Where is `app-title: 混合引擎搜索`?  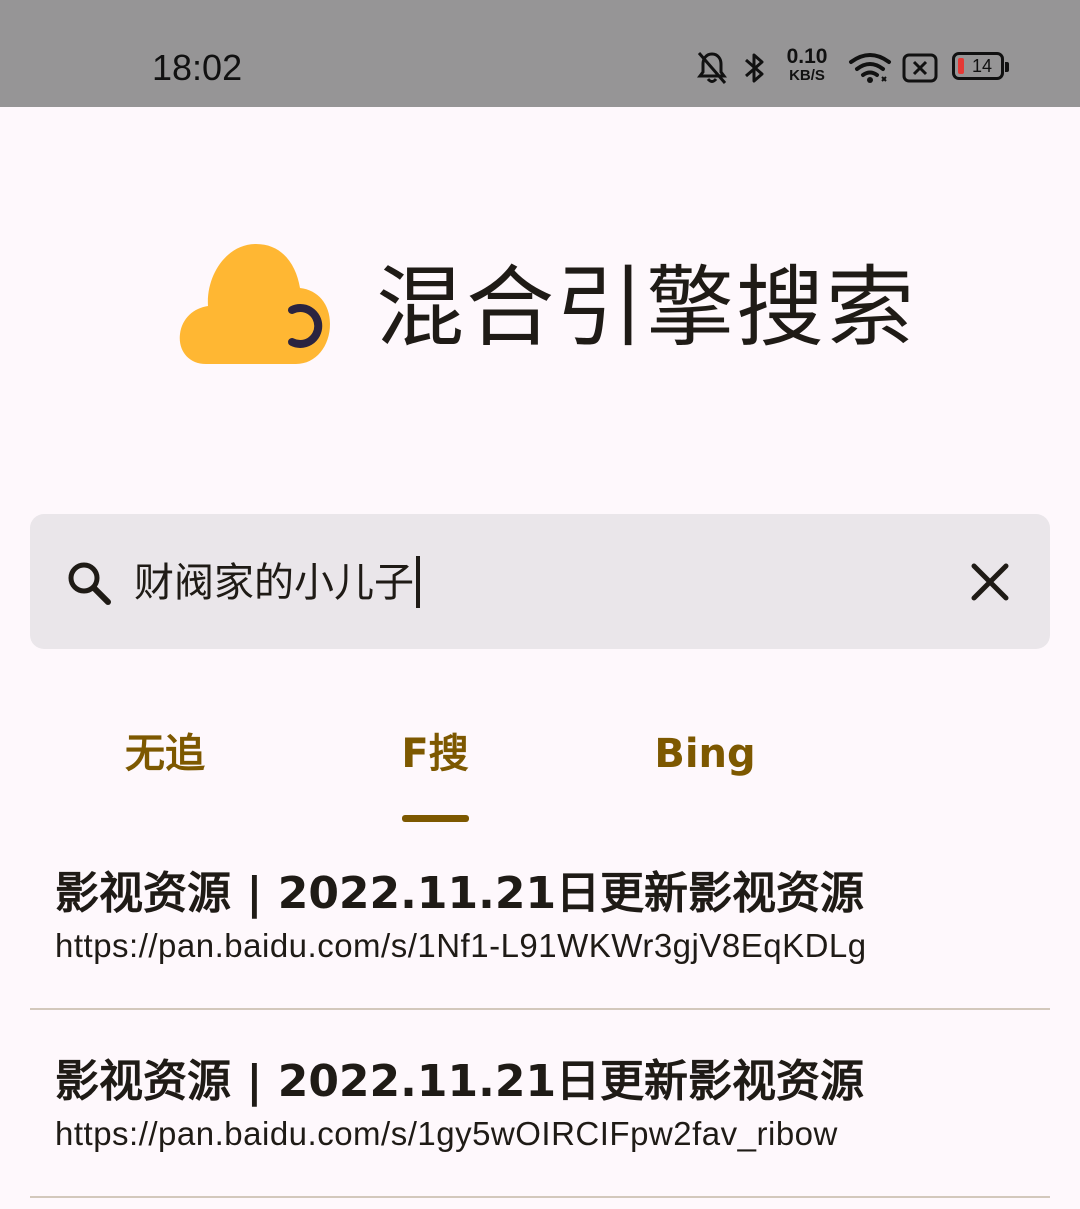
app-title: 混合引擎搜索 is located at coordinates (646, 307).